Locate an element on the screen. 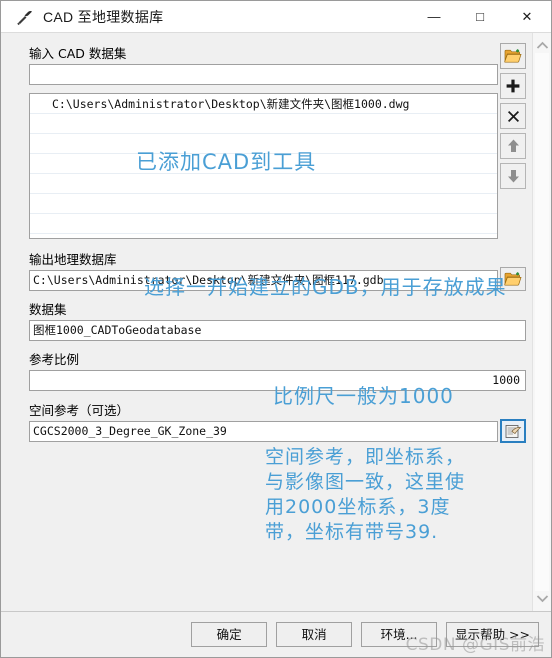 This screenshot has width=552, height=658. reference-scale-field: 参考比例 1000 is located at coordinates (266, 370).